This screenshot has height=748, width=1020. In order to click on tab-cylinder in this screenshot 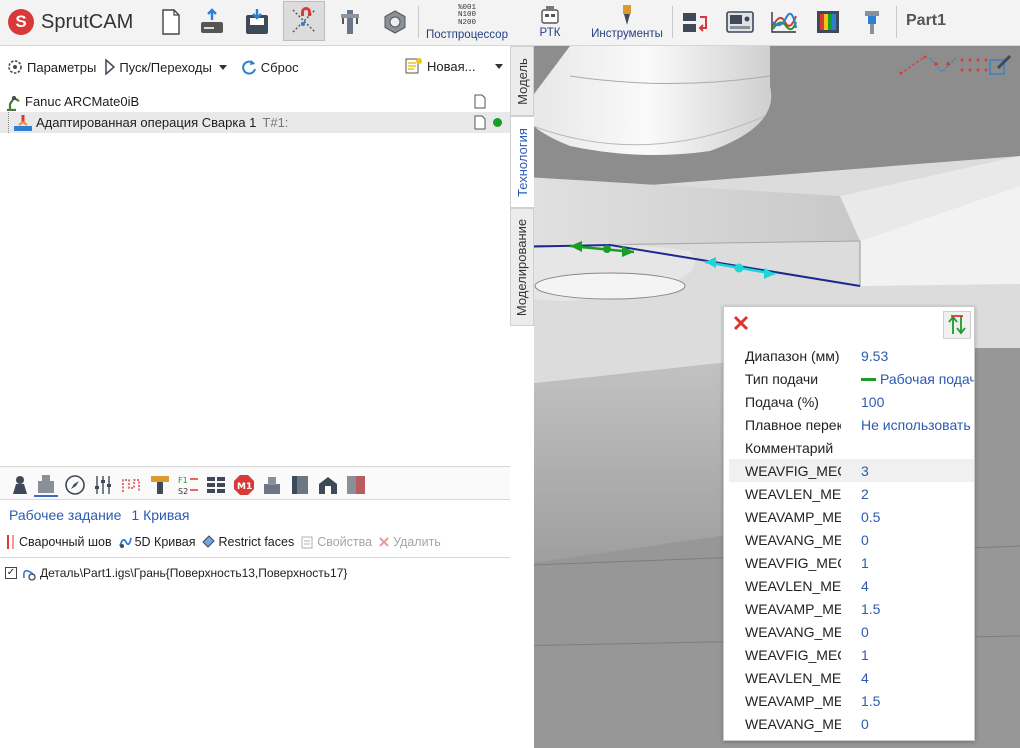, I will do `click(300, 485)`.